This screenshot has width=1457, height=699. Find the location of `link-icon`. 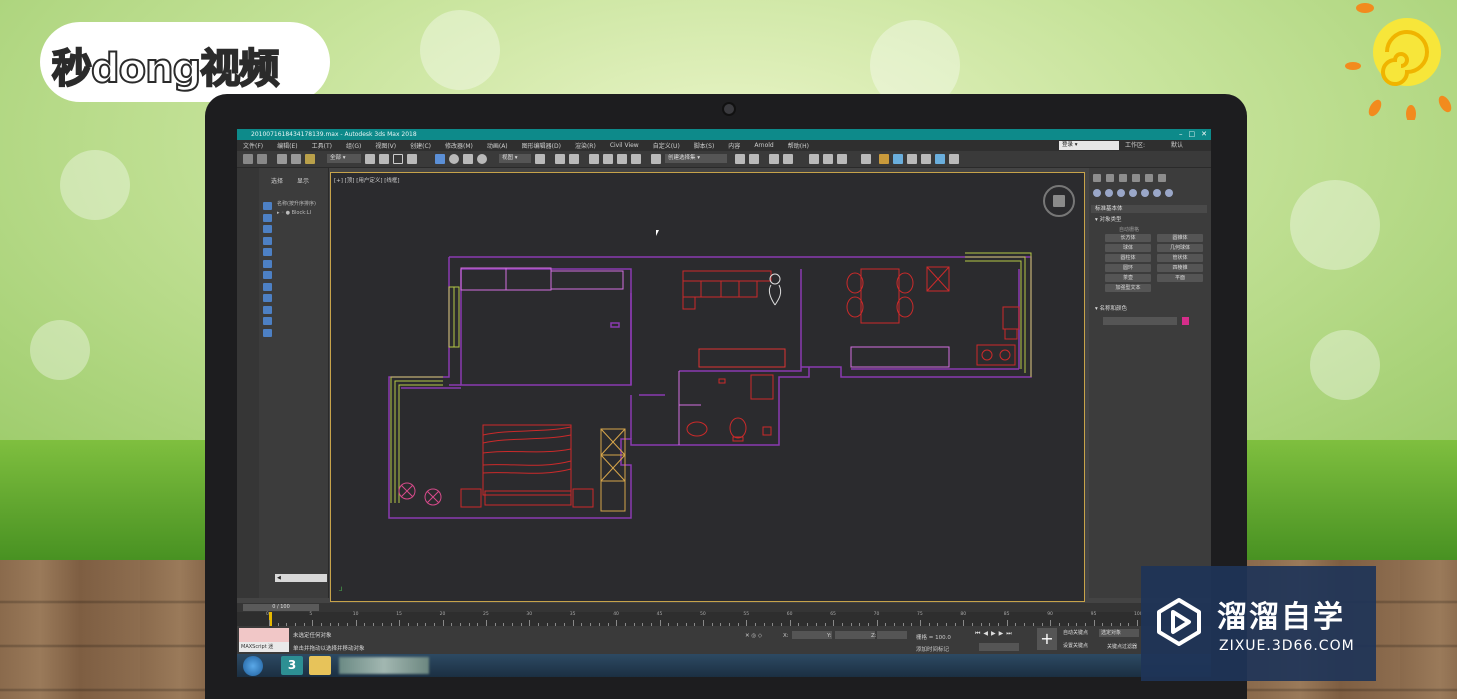

link-icon is located at coordinates (282, 159).